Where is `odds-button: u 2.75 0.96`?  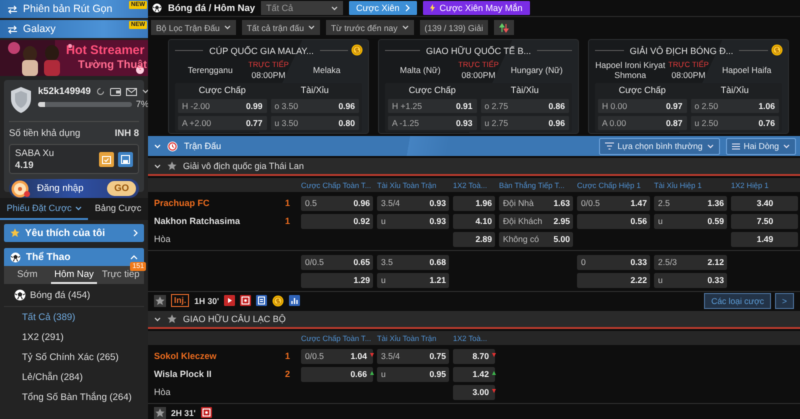 odds-button: u 2.75 0.96 is located at coordinates (524, 123).